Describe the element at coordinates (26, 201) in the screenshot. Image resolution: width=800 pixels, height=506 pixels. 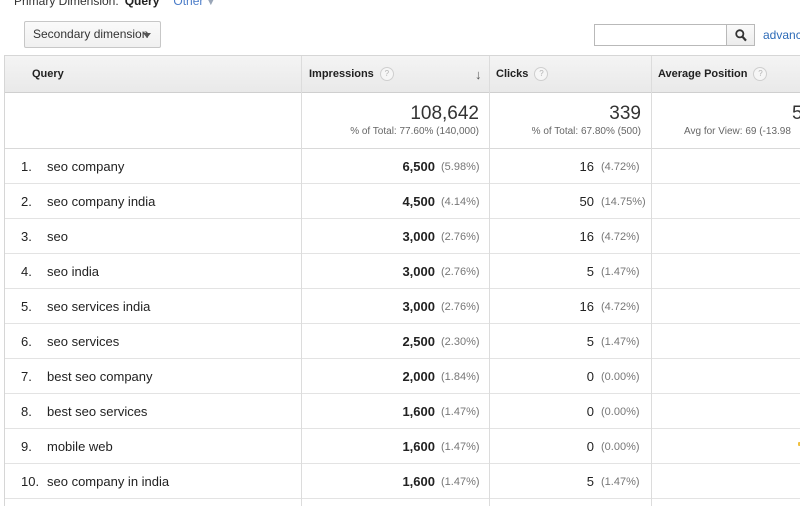
I see `row-index: 2.` at that location.